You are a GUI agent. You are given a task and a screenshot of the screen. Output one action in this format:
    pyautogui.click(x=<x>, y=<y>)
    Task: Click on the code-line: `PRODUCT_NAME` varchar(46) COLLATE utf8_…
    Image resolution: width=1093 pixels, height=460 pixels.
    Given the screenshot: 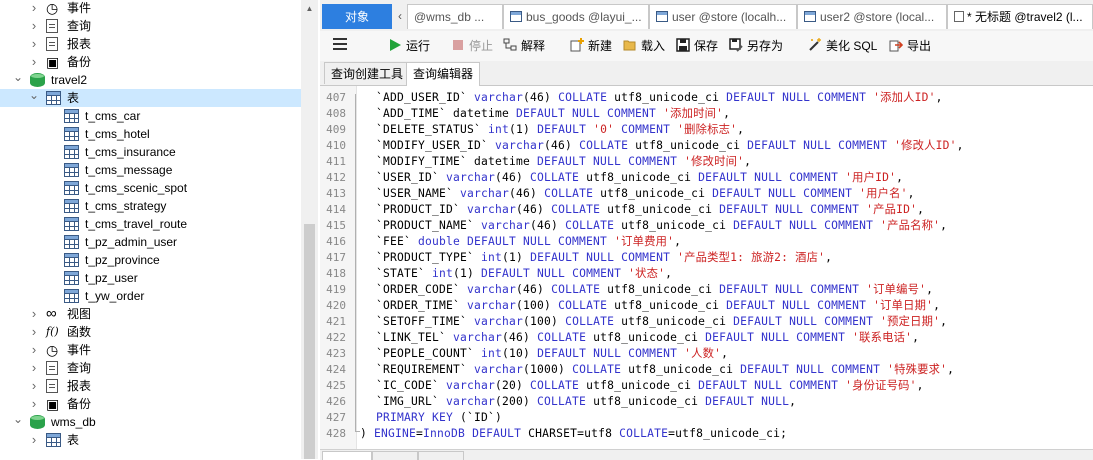 What is the action you would take?
    pyautogui.click(x=654, y=226)
    